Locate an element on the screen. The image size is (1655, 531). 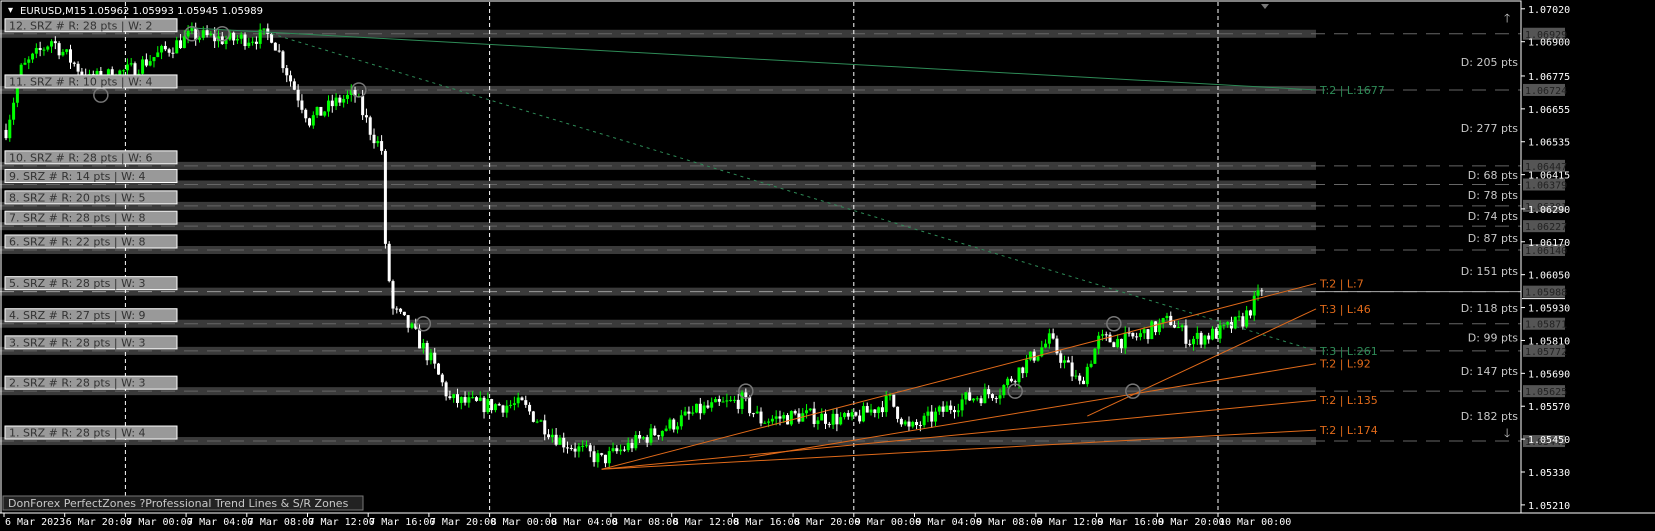
zone-label: 1. SRZ # R: 28 pts | W: 4 is located at coordinates (77, 433).